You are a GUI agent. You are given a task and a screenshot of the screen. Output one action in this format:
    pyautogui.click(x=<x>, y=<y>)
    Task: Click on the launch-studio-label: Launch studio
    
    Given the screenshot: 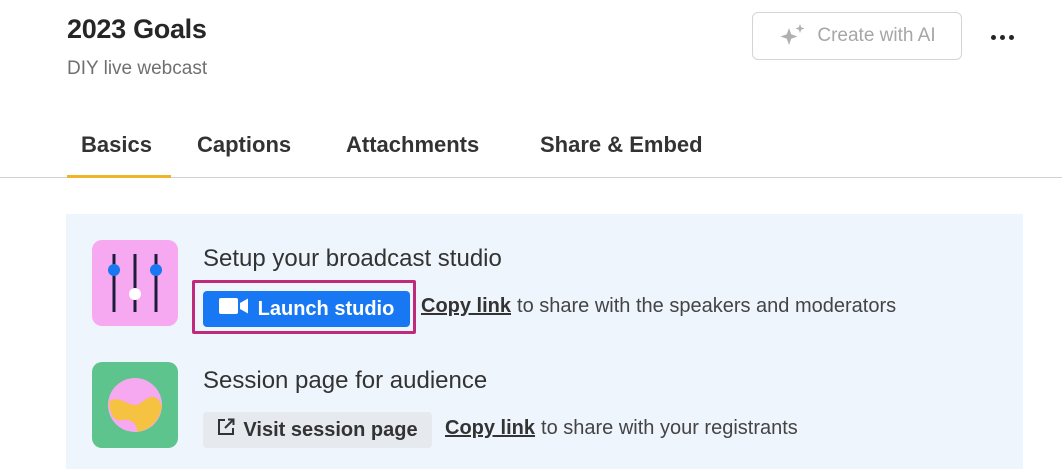 What is the action you would take?
    pyautogui.click(x=326, y=308)
    